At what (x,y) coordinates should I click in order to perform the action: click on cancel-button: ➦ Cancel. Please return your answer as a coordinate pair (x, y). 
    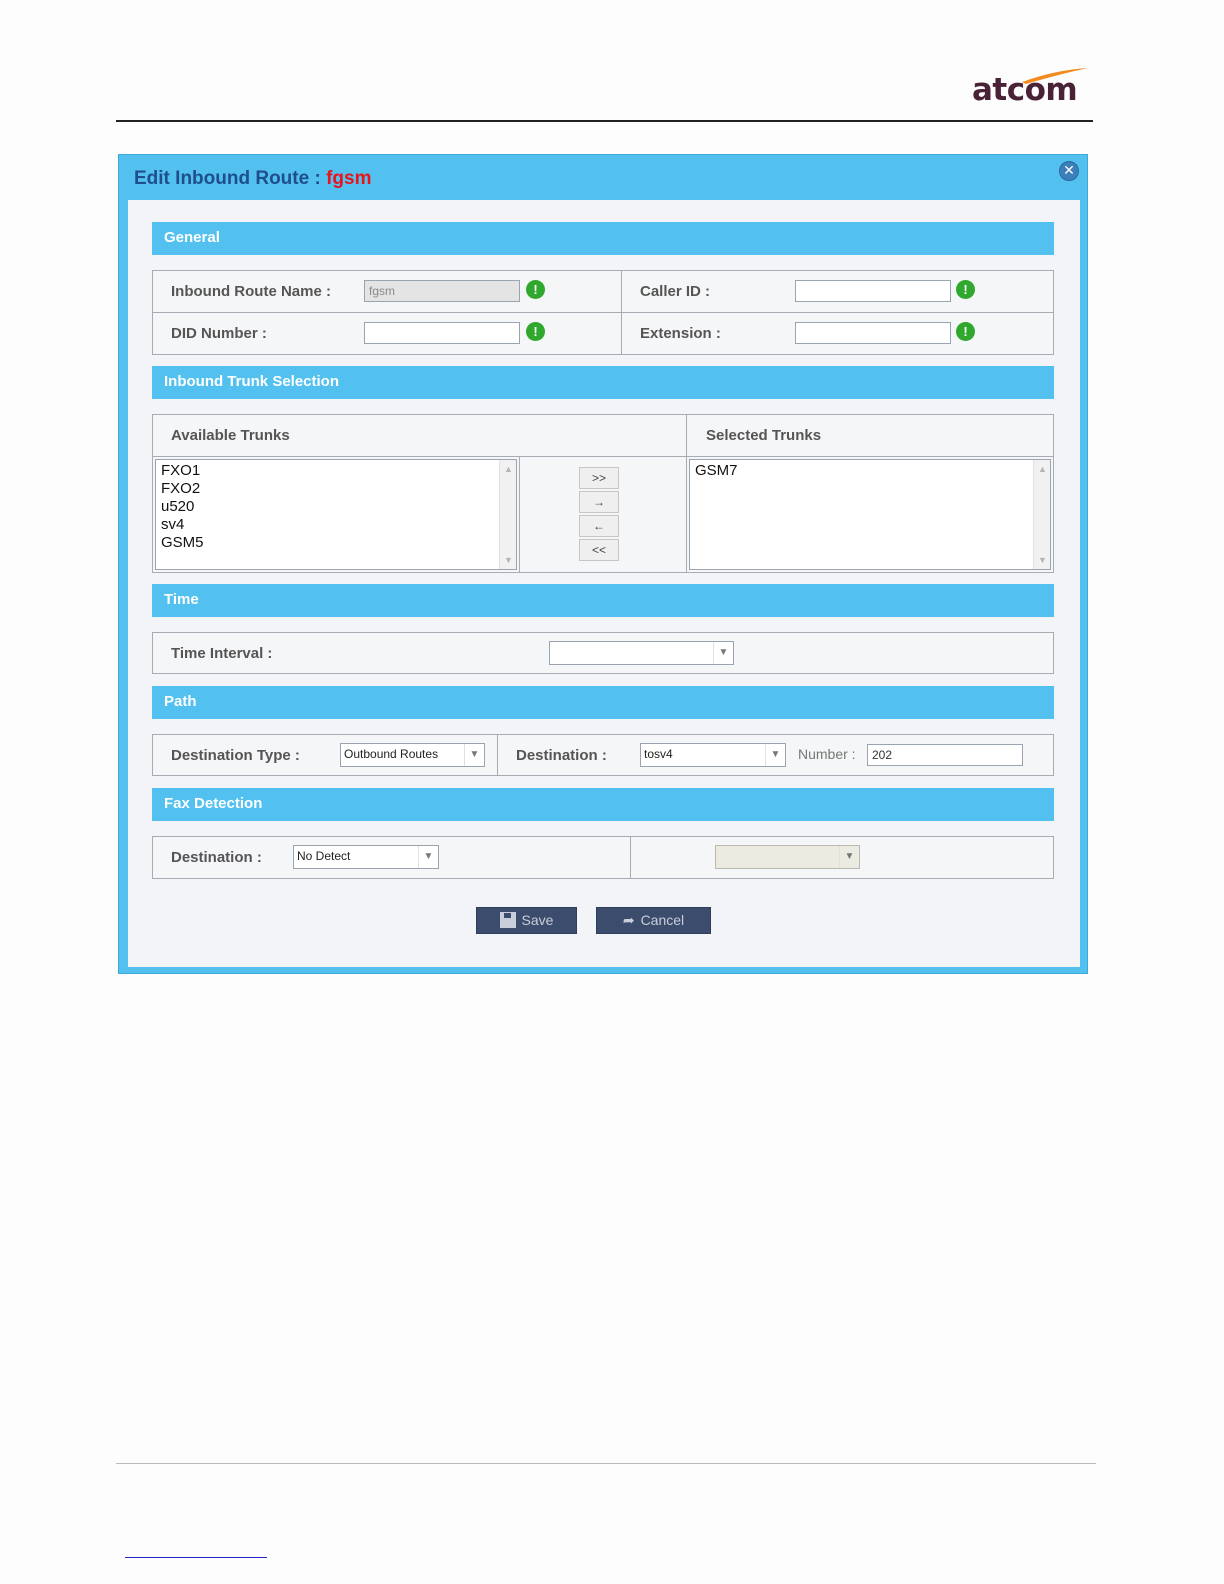
    Looking at the image, I should click on (653, 920).